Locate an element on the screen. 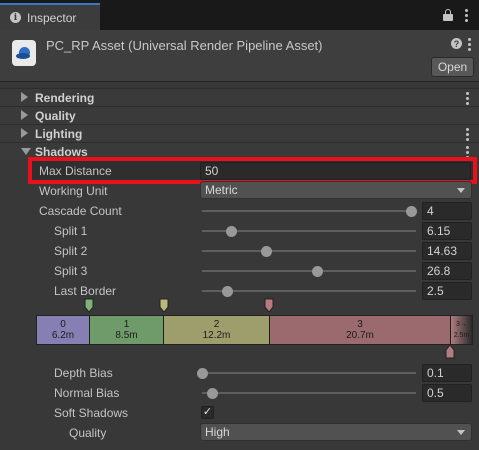  section-label: Lighting is located at coordinates (59, 134).